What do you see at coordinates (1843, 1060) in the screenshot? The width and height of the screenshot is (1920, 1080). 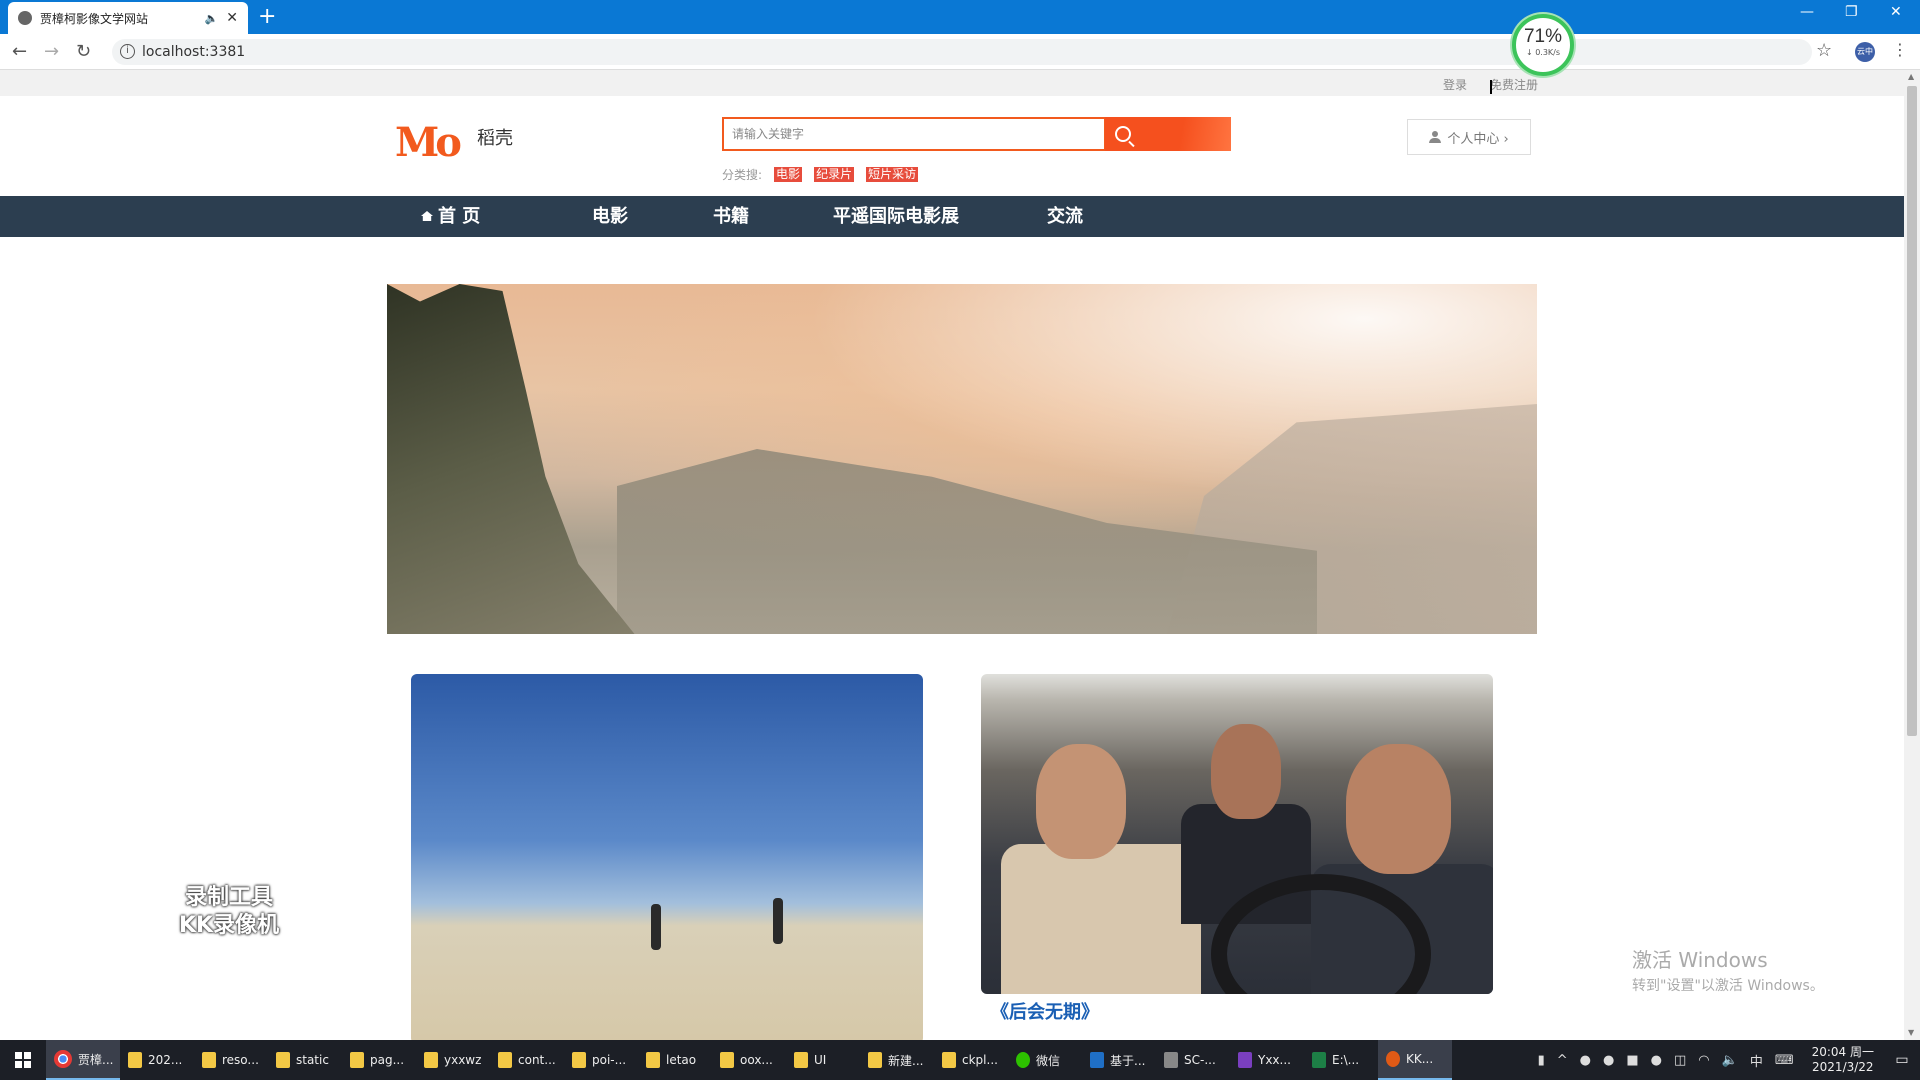 I see `system-clock: 20:04 周一 2021/3/22` at bounding box center [1843, 1060].